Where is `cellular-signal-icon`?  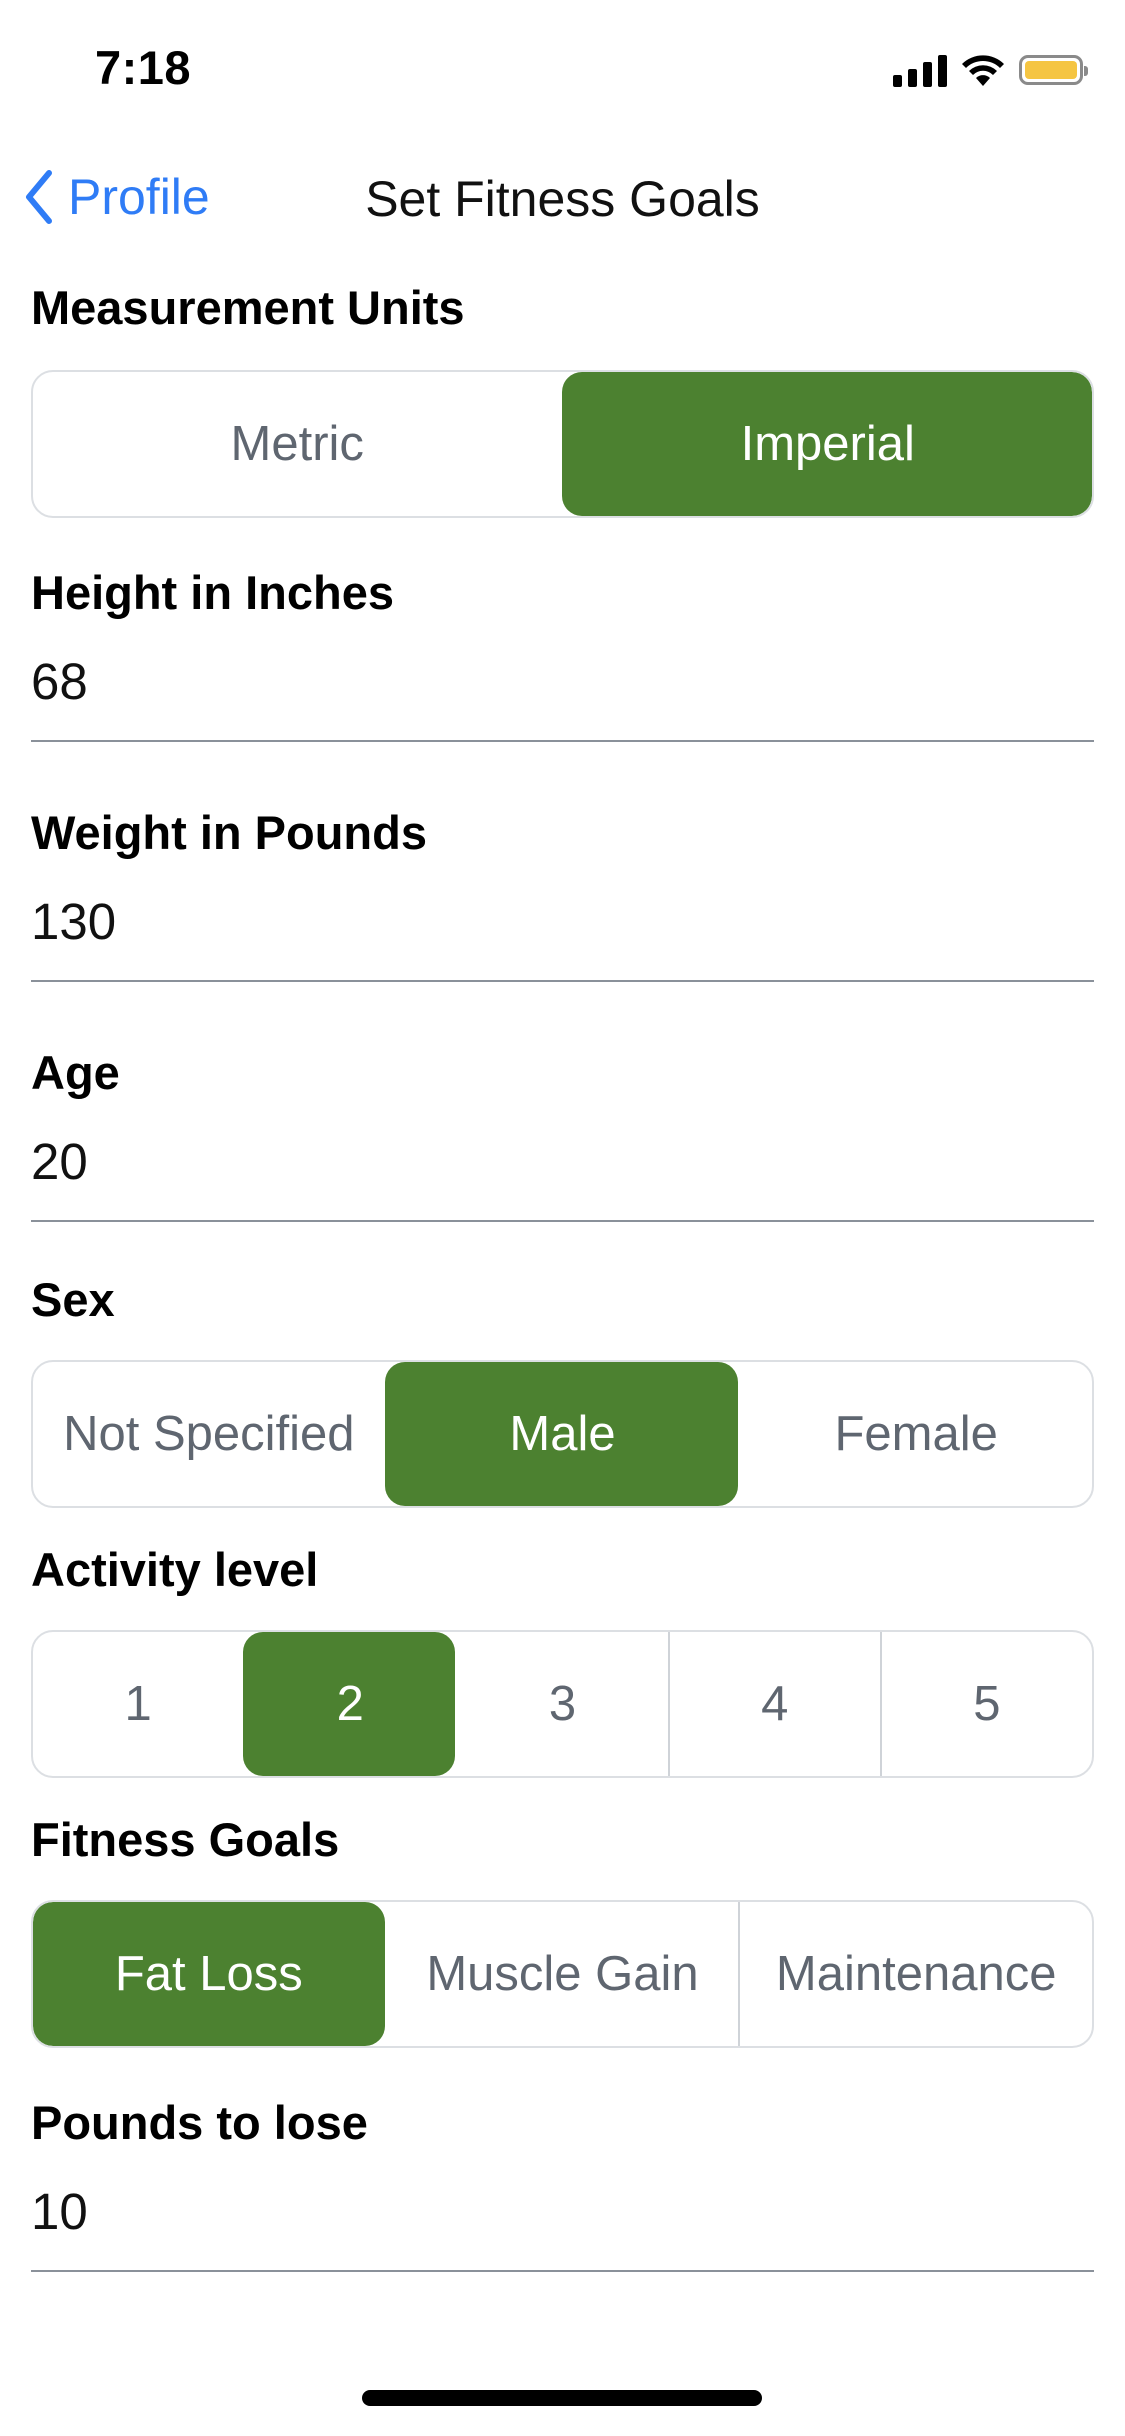 cellular-signal-icon is located at coordinates (920, 70).